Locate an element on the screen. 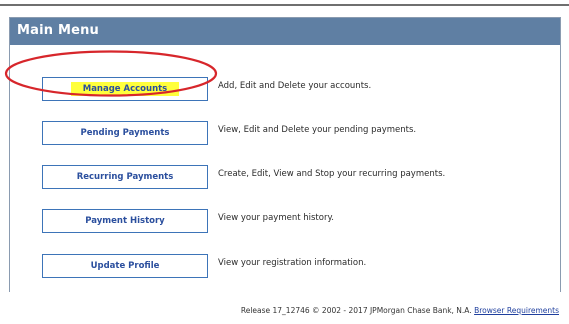 Image resolution: width=569 pixels, height=324 pixels. recurring-payments-button-label: Recurring Payments is located at coordinates (125, 177).